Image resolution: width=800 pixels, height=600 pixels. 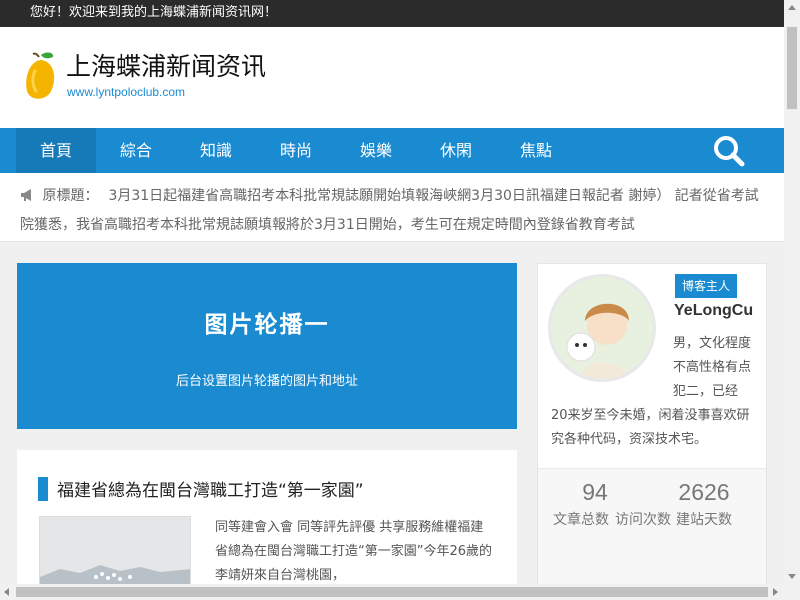 I want to click on site-title-link: 上海蝶浦新闻资讯网, so click(x=167, y=65).